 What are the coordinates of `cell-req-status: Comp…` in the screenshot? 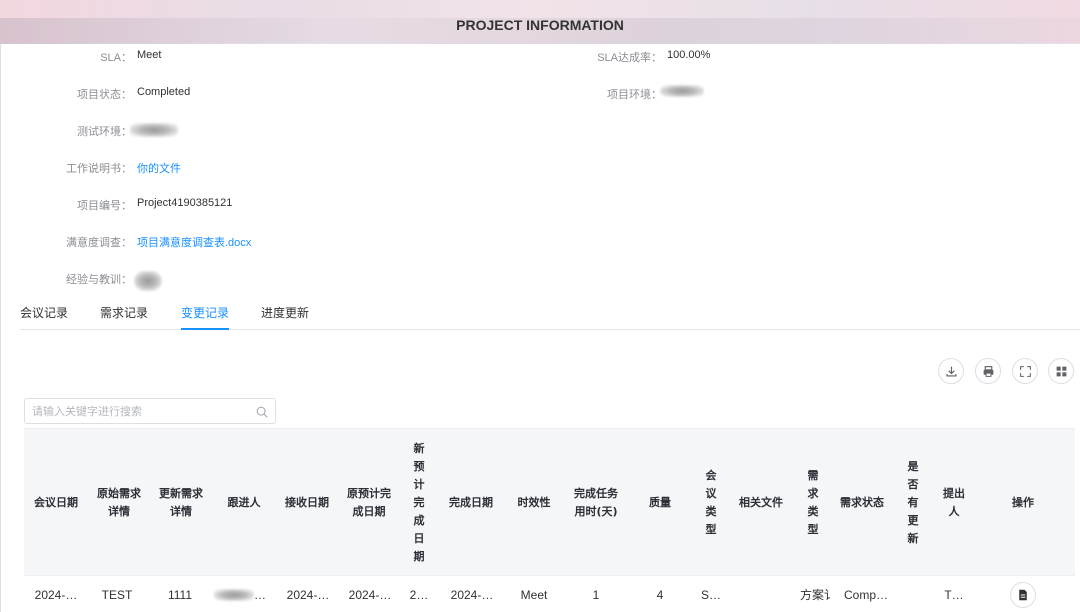 It's located at (865, 594).